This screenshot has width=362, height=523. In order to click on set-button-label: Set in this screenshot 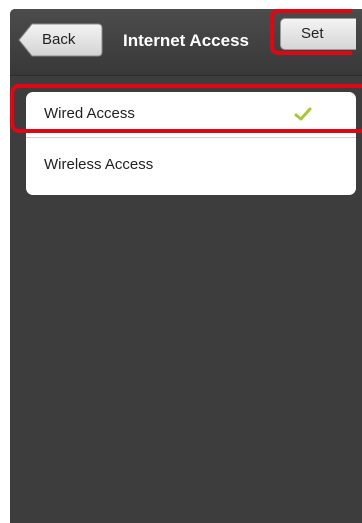, I will do `click(312, 33)`.